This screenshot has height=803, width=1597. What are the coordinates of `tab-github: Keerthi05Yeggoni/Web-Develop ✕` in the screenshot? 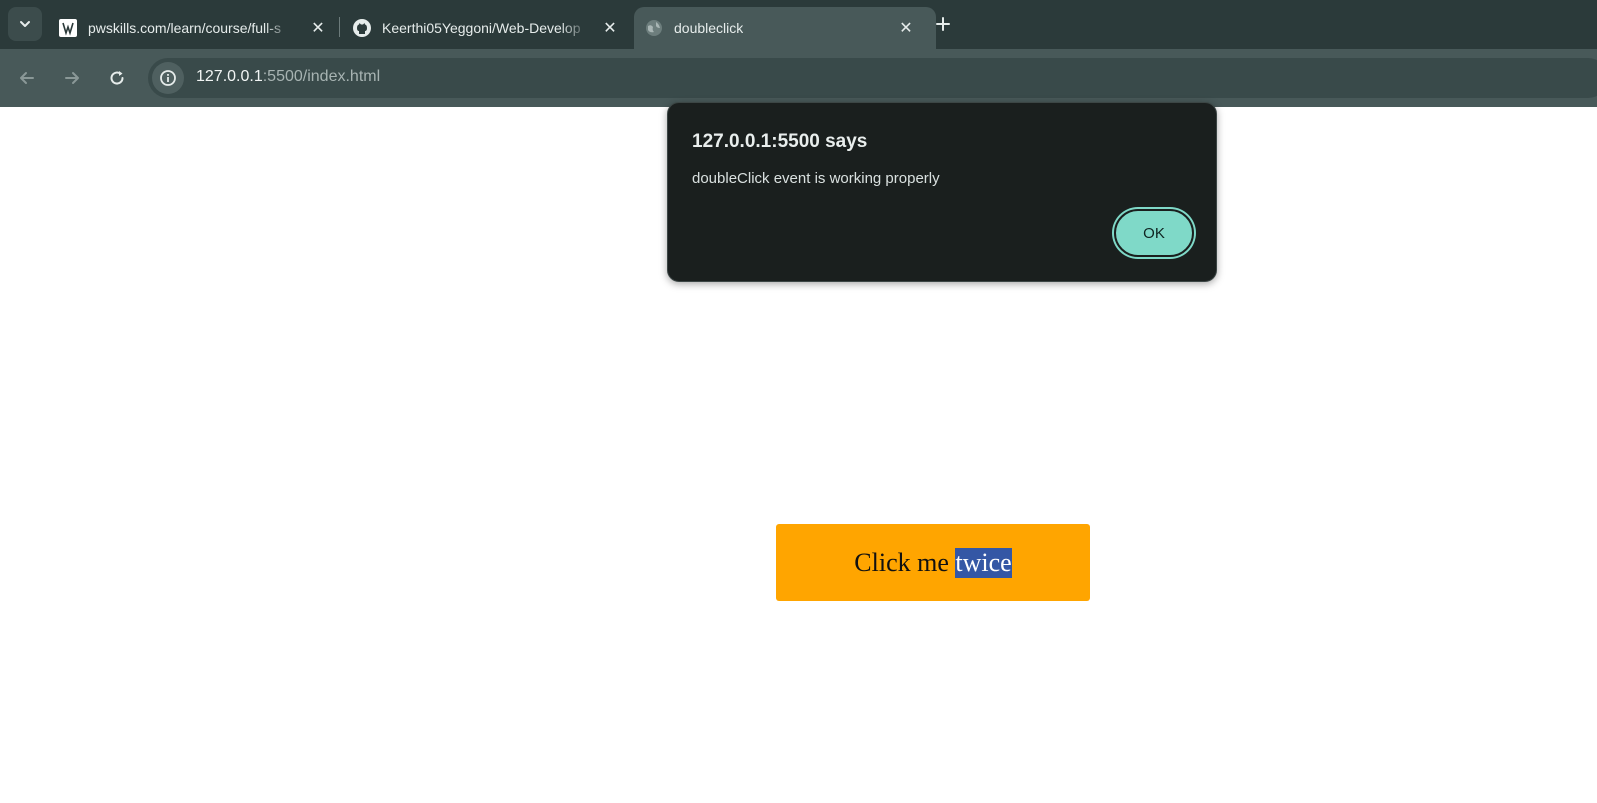 It's located at (483, 28).